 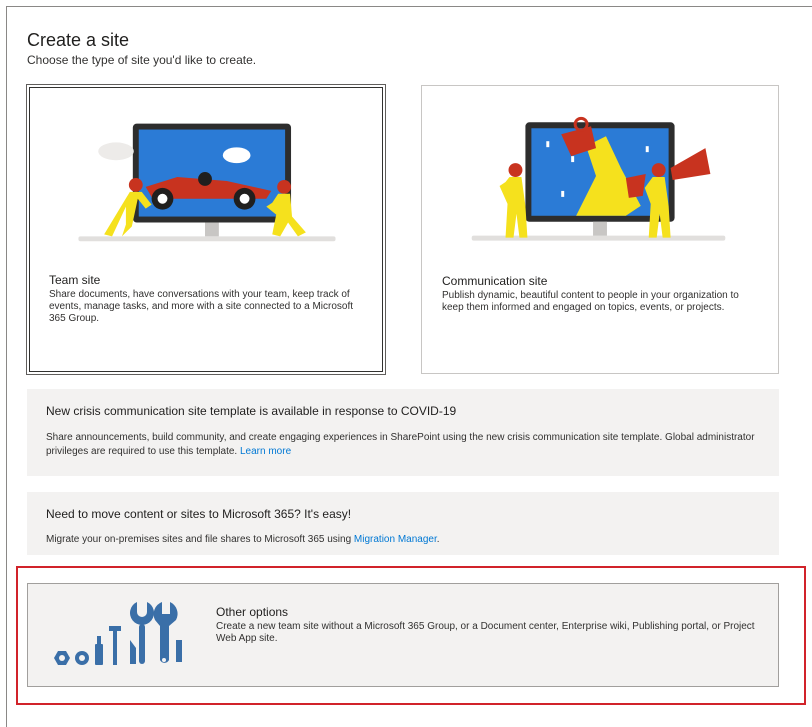 What do you see at coordinates (118, 633) in the screenshot?
I see `tools-icon` at bounding box center [118, 633].